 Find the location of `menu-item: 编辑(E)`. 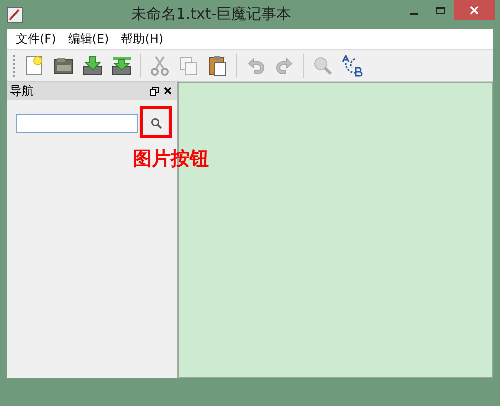

menu-item: 编辑(E) is located at coordinates (88, 39).